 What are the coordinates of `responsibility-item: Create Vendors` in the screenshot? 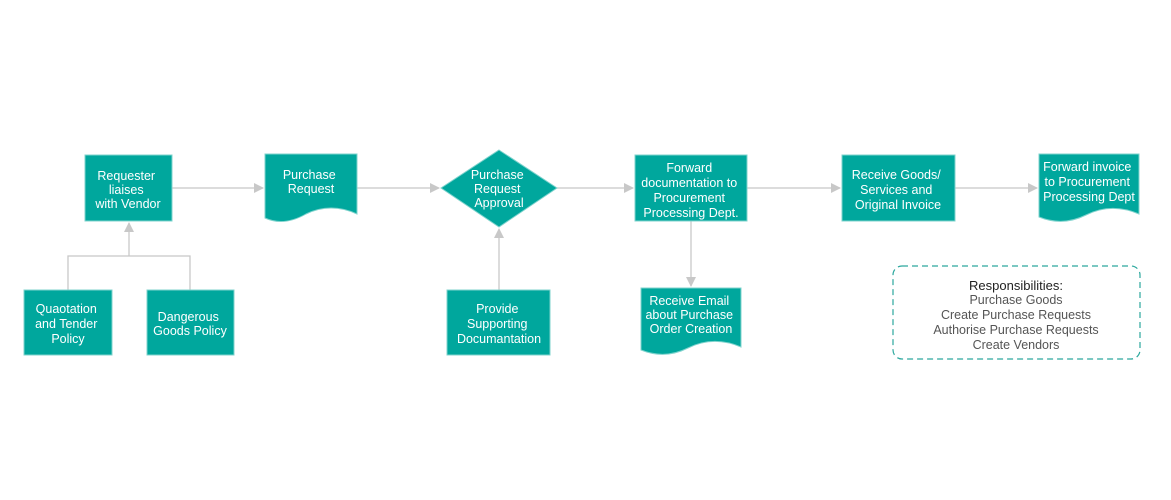 It's located at (1016, 345).